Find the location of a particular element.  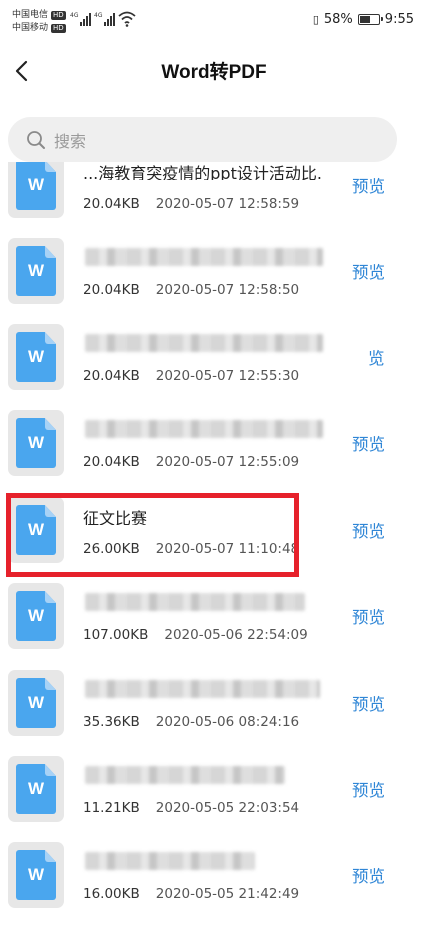

file-meta: 20.04KB 2020-05-07 12:58:50 is located at coordinates (191, 290).